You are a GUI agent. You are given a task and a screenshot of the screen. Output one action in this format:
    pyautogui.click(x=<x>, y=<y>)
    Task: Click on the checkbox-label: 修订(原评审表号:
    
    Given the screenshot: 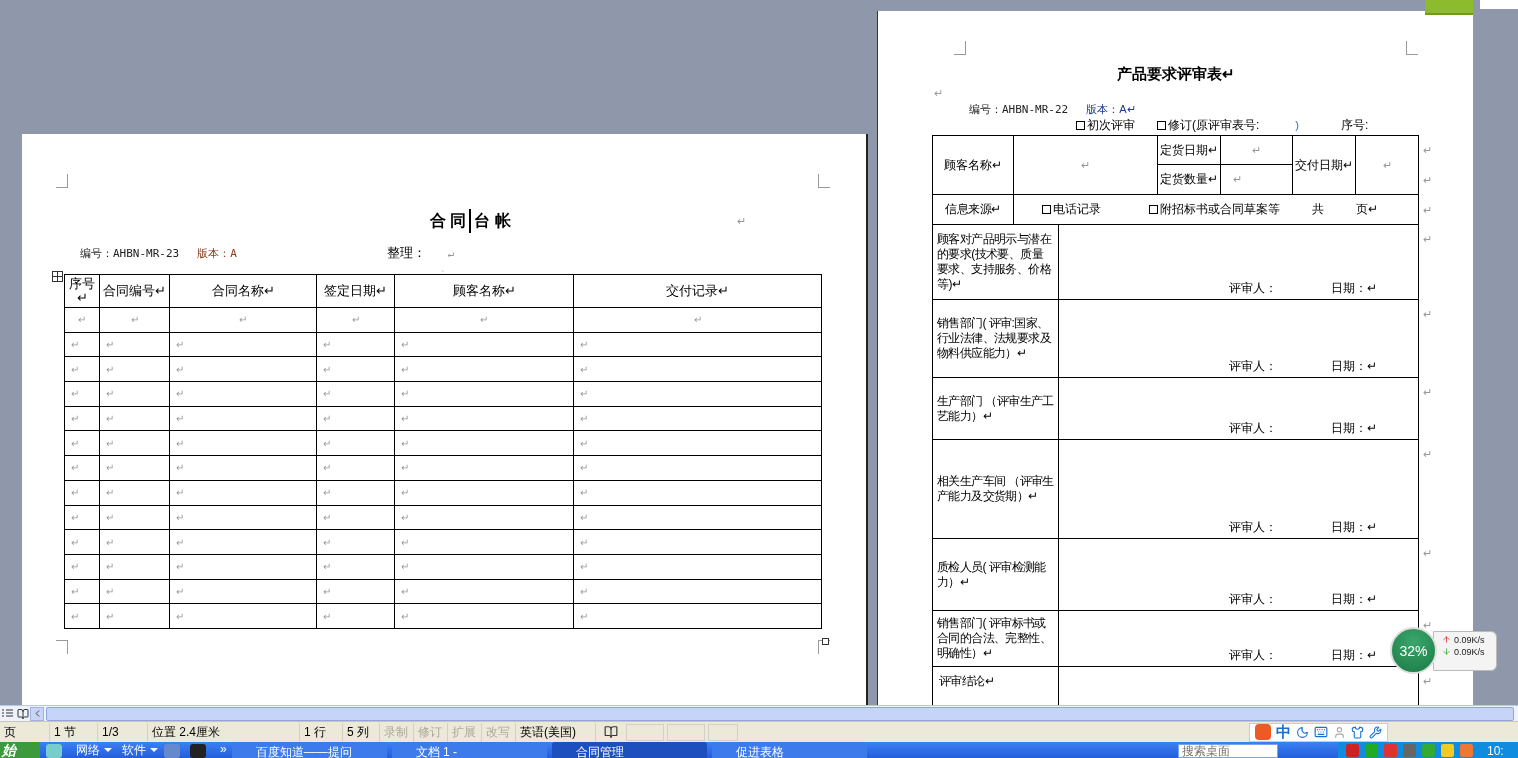 What is the action you would take?
    pyautogui.click(x=1214, y=125)
    